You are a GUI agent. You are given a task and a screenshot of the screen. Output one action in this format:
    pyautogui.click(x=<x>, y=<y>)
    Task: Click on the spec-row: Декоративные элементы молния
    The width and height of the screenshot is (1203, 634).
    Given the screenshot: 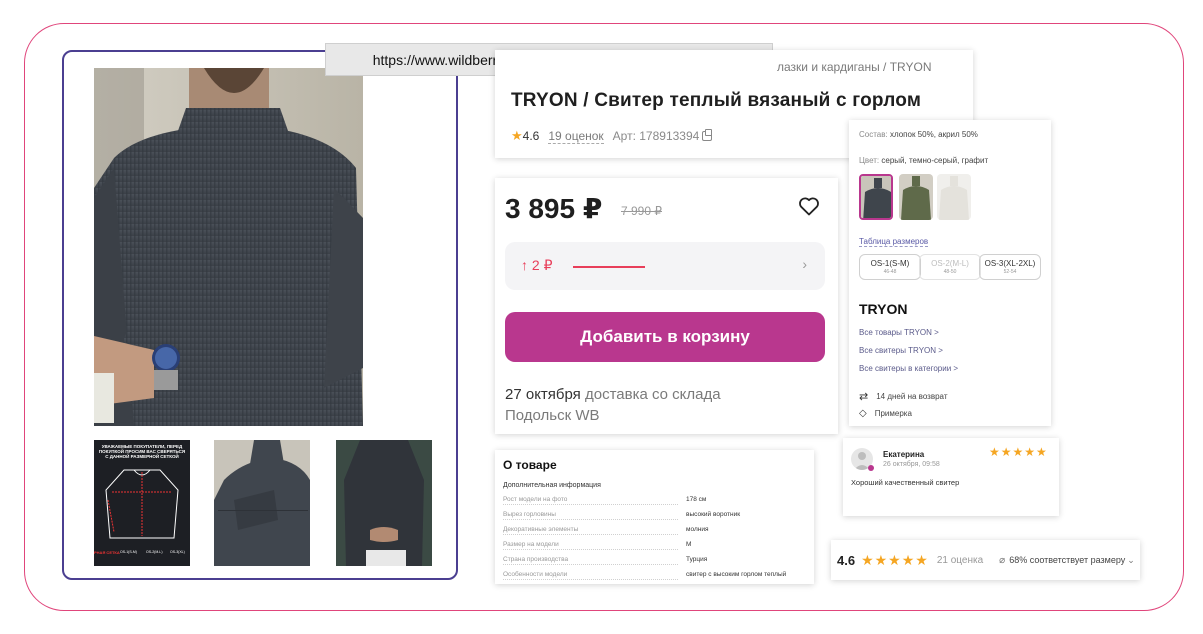 What is the action you would take?
    pyautogui.click(x=655, y=531)
    